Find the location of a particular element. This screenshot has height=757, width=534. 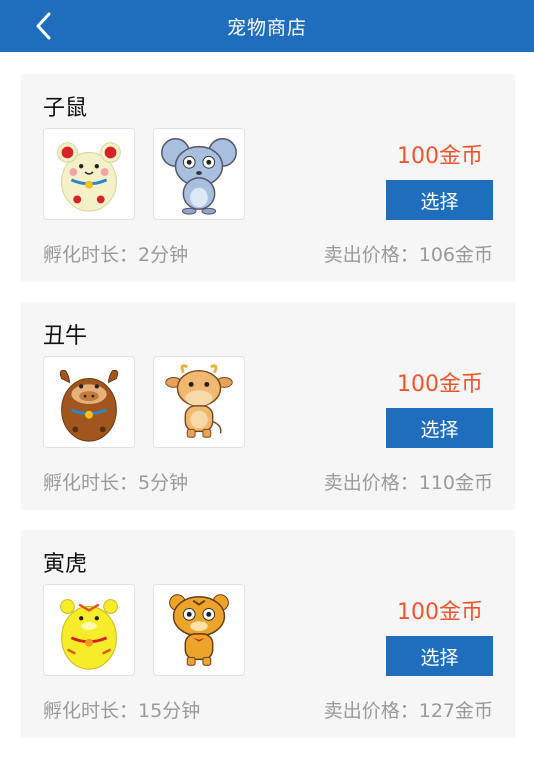

hatch-duration-value: 2分钟 is located at coordinates (163, 255).